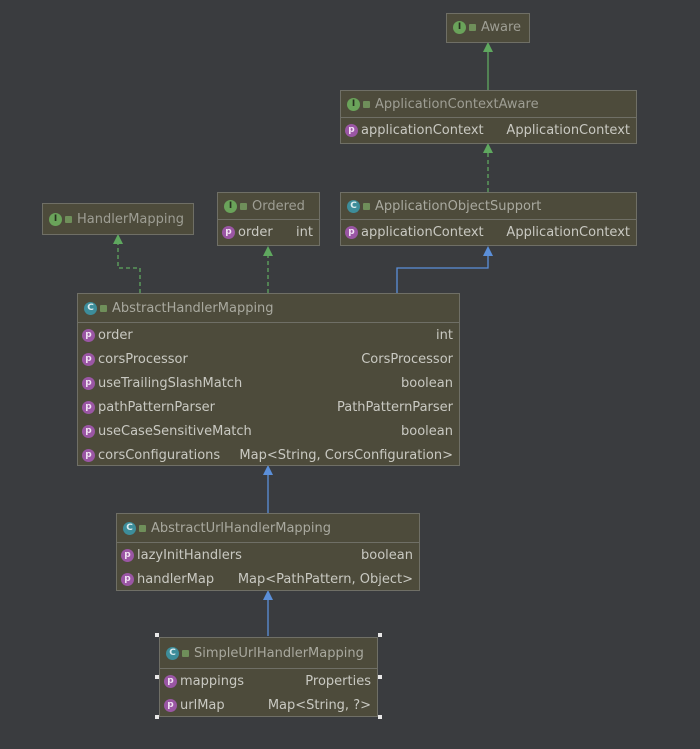  Describe the element at coordinates (268, 407) in the screenshot. I see `property-row: p pathPatternParser PathPatternParser` at that location.